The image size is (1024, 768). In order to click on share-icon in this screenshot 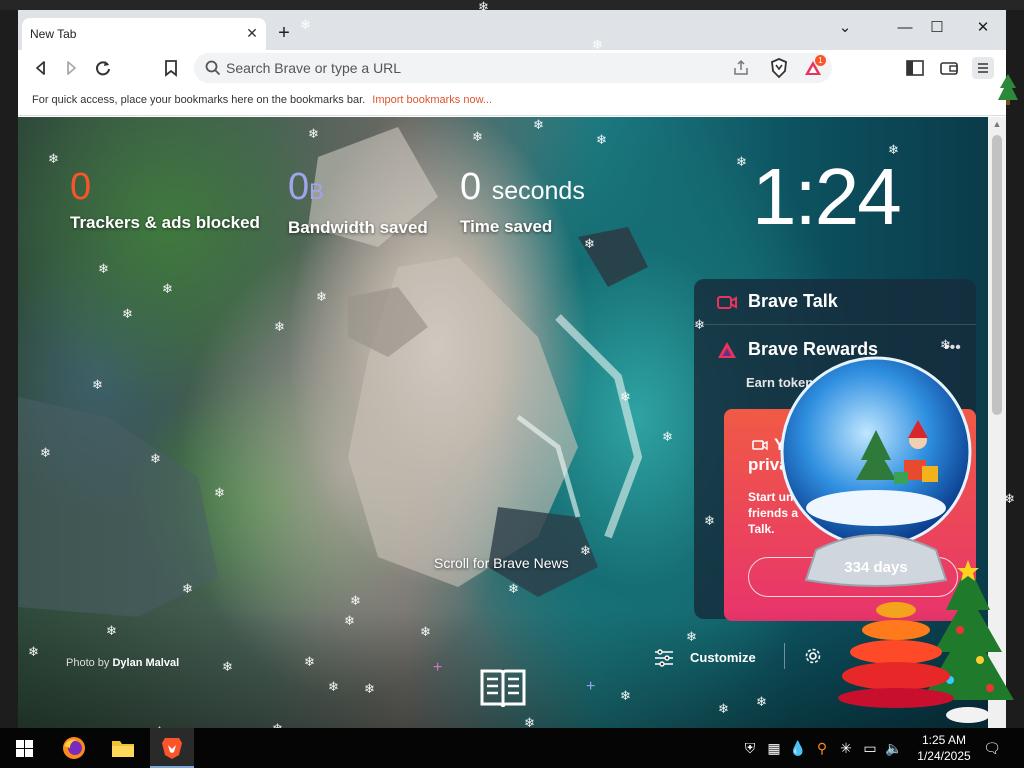, I will do `click(741, 68)`.